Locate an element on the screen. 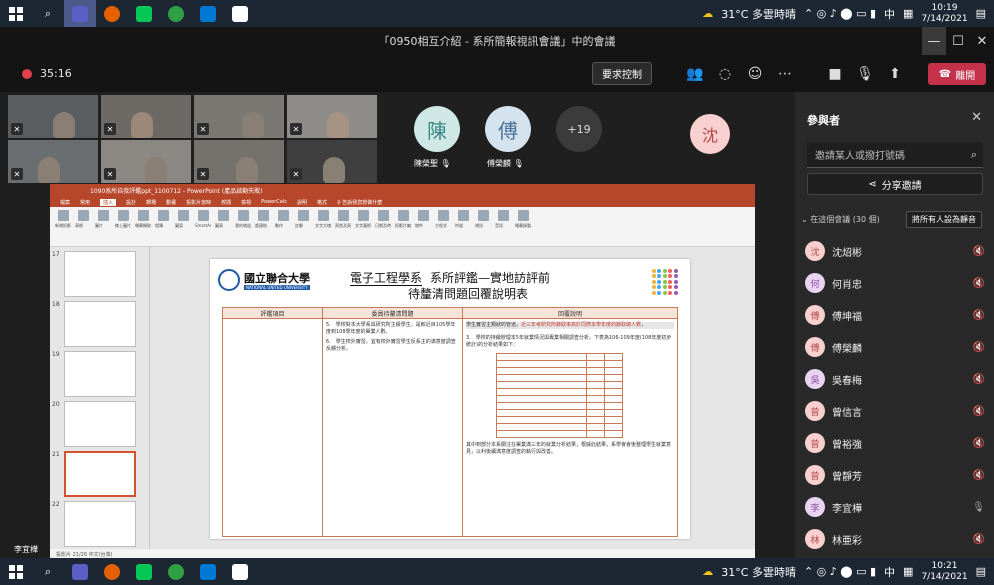 This screenshot has height=585, width=994. ribbon-button: 相簿 is located at coordinates (162, 219).